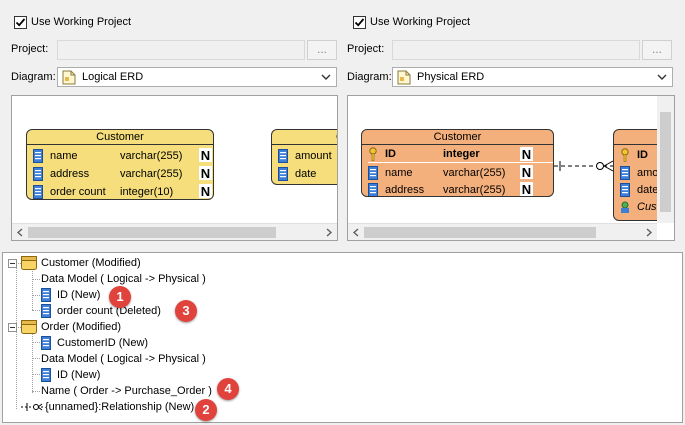  I want to click on left-use-working-project: Use Working Project, so click(72, 22).